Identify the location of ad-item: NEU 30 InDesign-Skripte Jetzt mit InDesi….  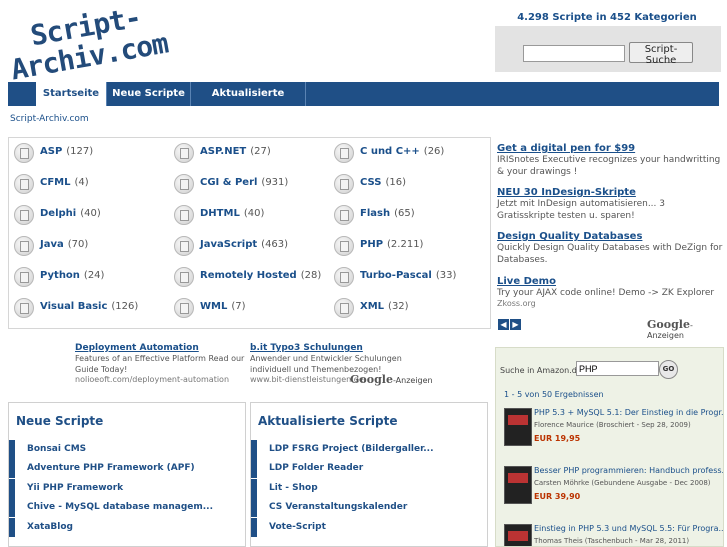
(610, 204).